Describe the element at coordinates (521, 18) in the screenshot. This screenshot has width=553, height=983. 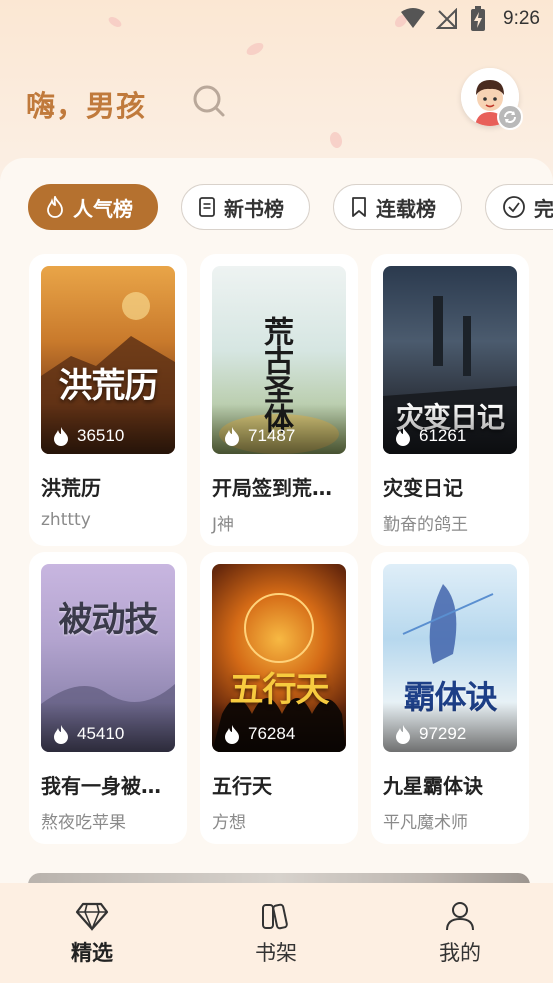
I see `status-time: 9:26` at that location.